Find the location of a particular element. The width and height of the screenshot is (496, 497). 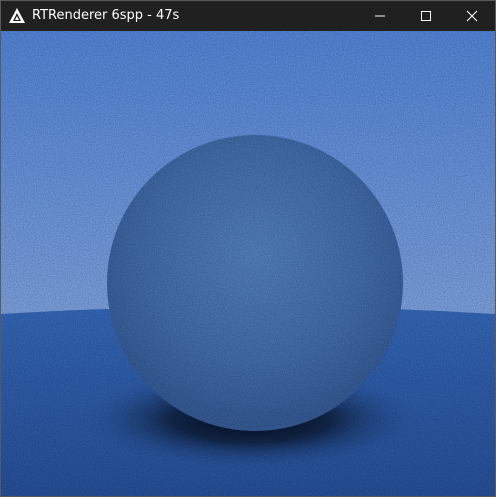

minimize-icon is located at coordinates (380, 16).